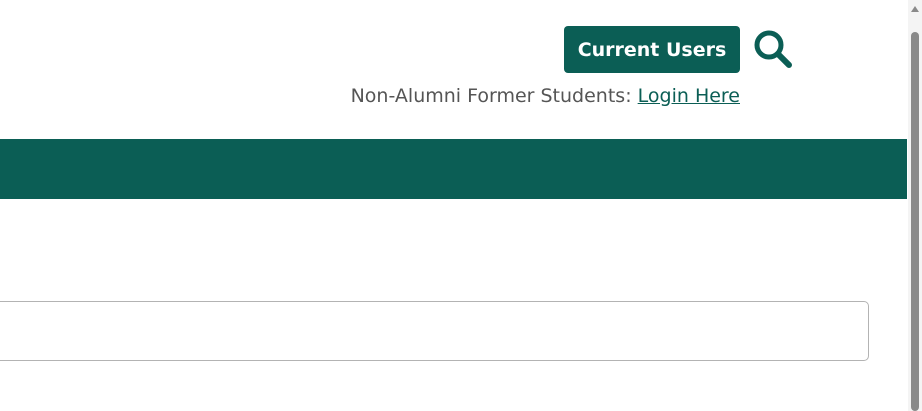 The height and width of the screenshot is (411, 922). What do you see at coordinates (652, 49) in the screenshot?
I see `current-users-button: Current Users` at bounding box center [652, 49].